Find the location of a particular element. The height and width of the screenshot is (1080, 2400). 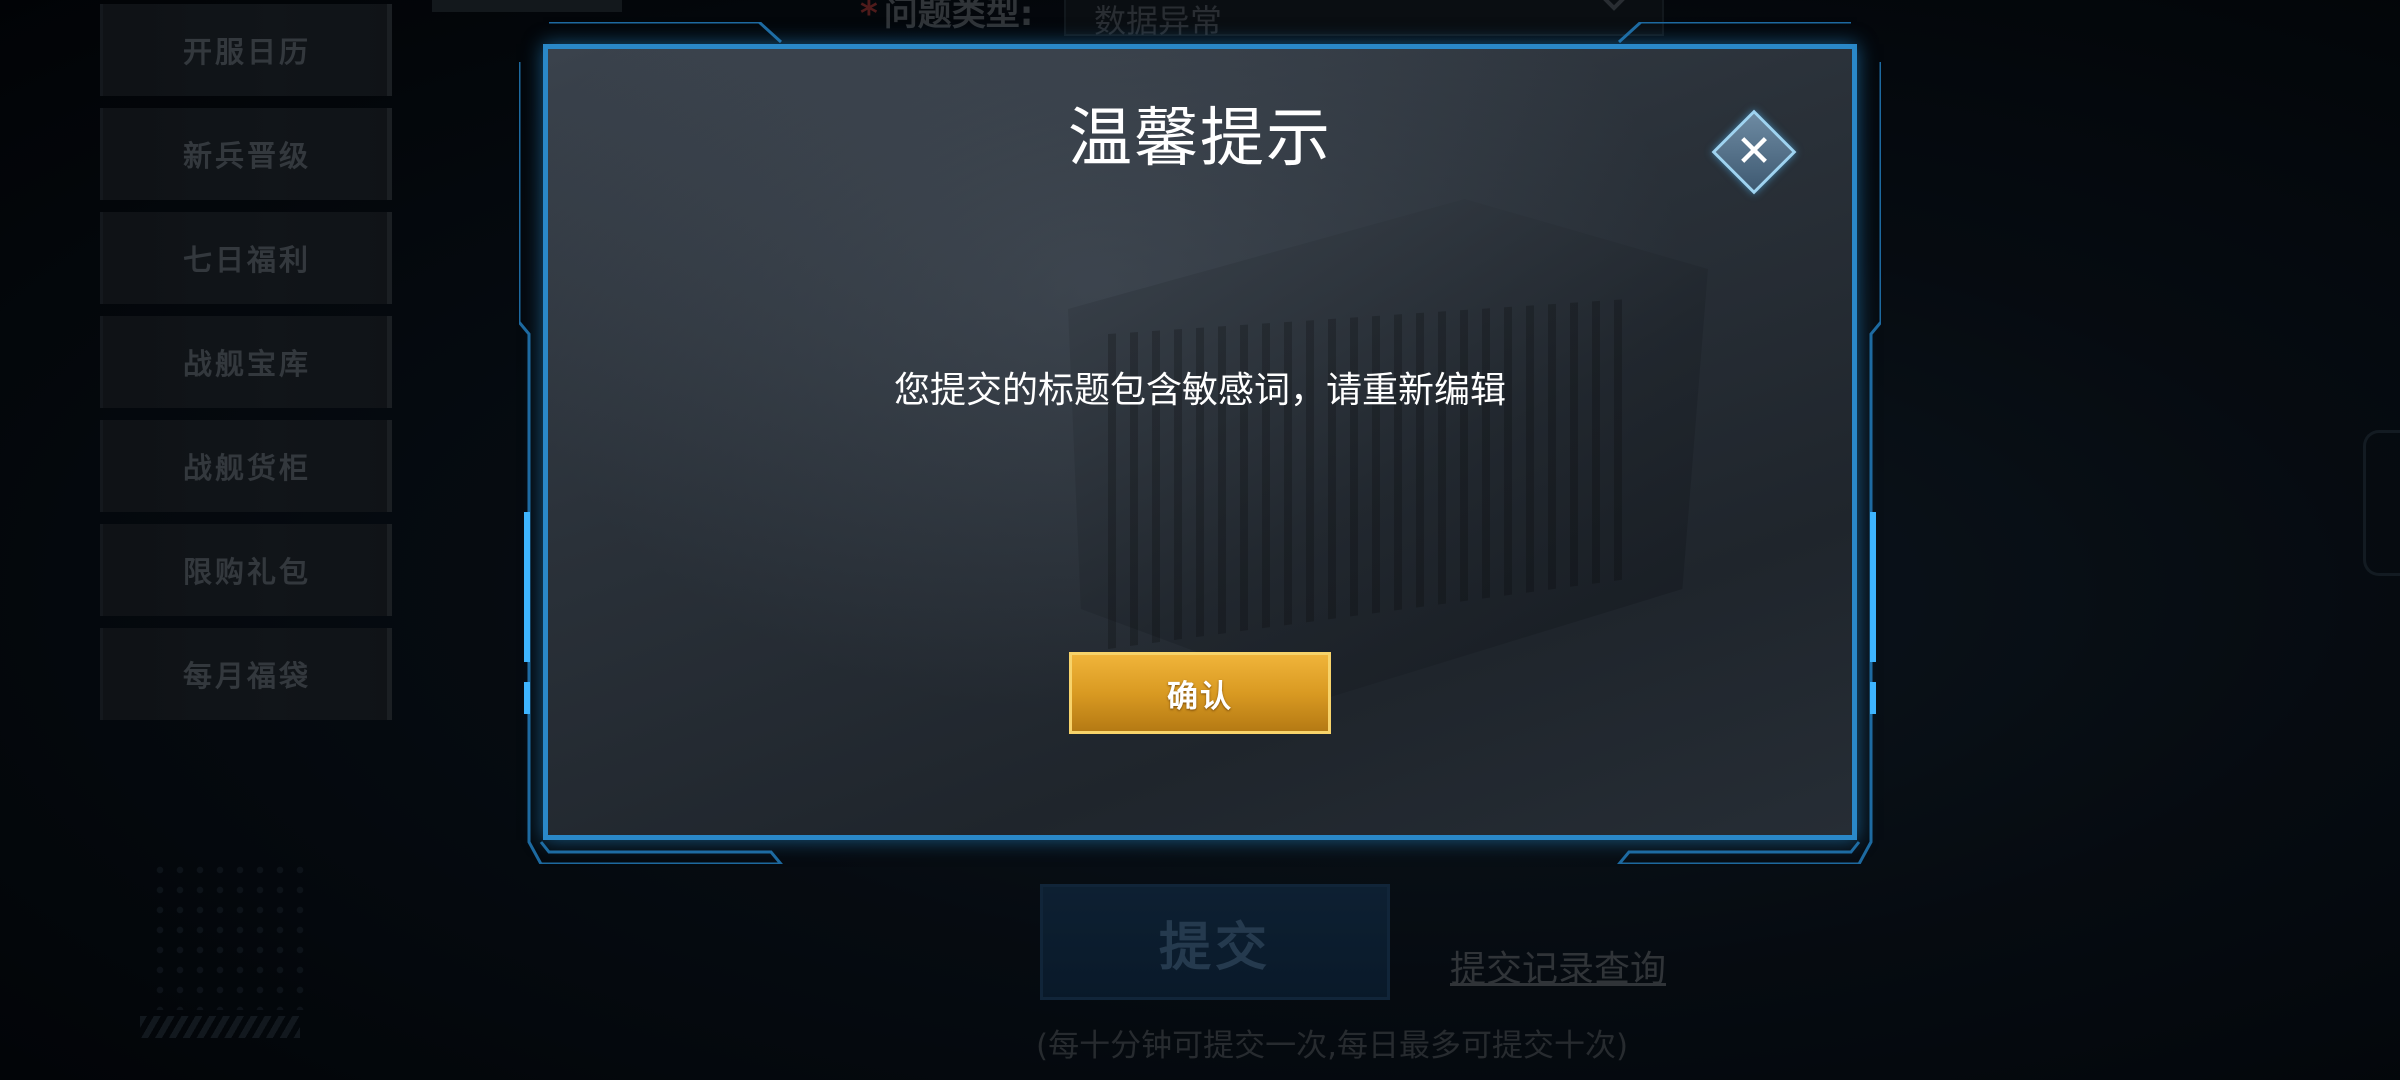

close-icon: ✕ is located at coordinates (1754, 151).